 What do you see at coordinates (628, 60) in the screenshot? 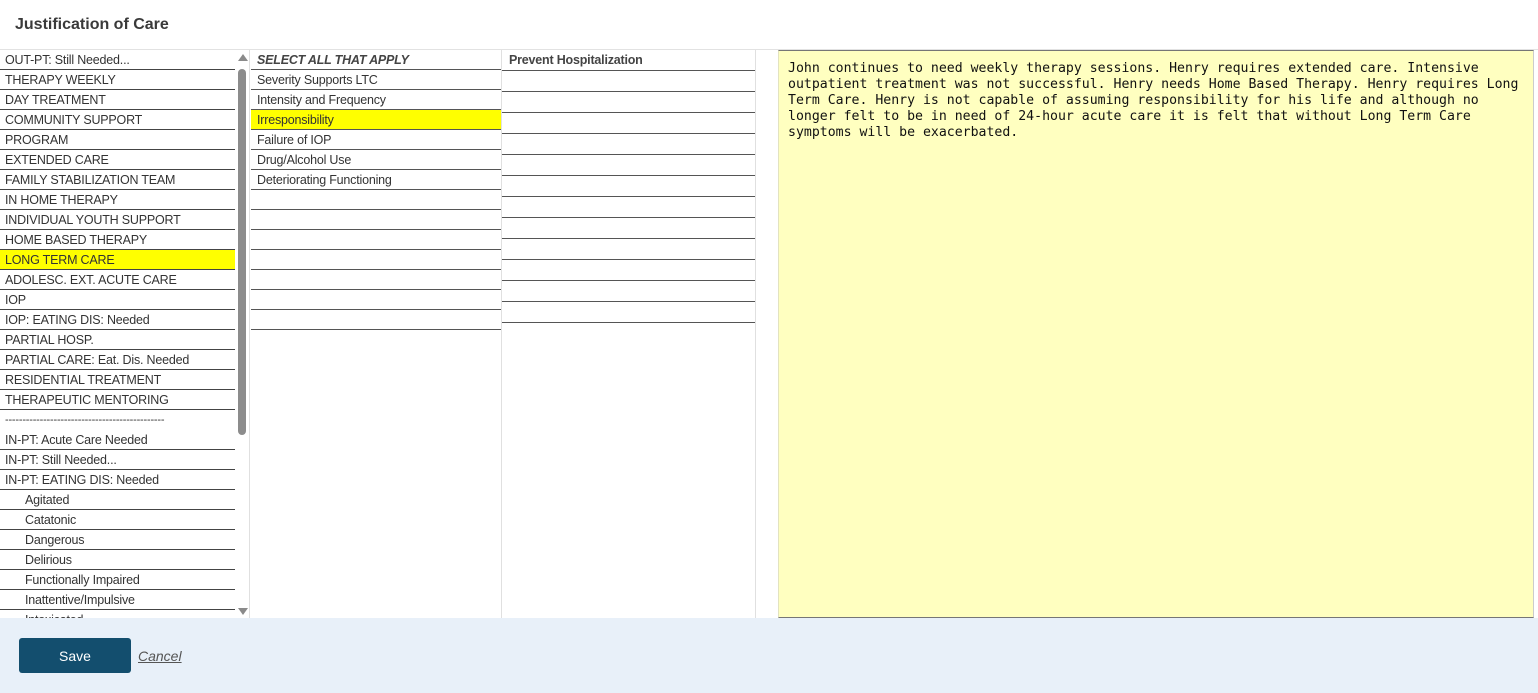
I see `sub-criteria-item: Prevent Hospitalization` at bounding box center [628, 60].